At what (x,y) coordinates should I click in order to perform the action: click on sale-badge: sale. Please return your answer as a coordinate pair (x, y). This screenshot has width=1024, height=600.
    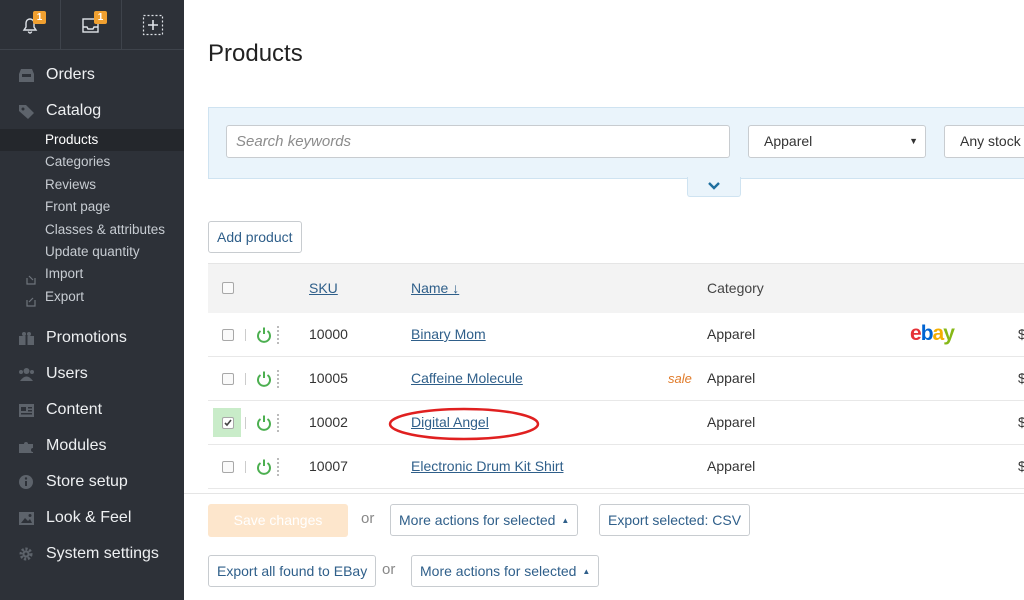
    Looking at the image, I should click on (680, 378).